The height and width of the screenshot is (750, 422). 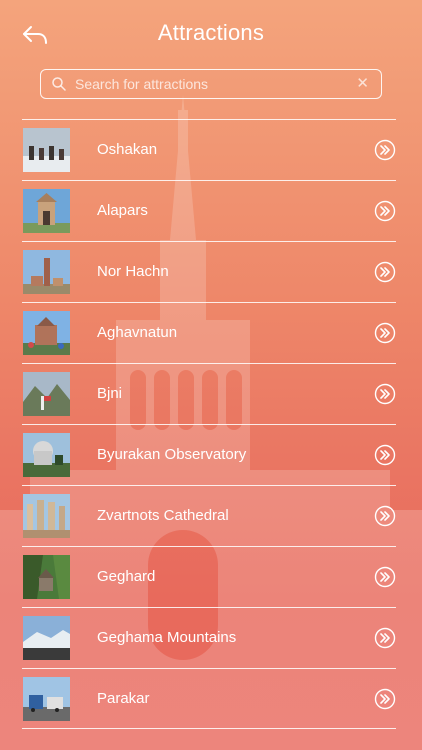 What do you see at coordinates (209, 698) in the screenshot?
I see `list-item: Parakar` at bounding box center [209, 698].